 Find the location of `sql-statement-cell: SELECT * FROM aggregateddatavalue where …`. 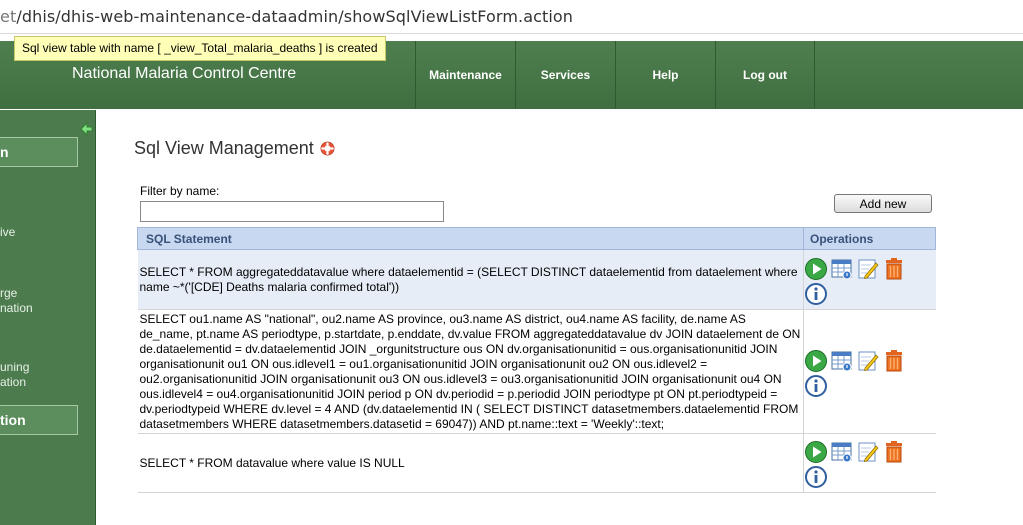

sql-statement-cell: SELECT * FROM aggregateddatavalue where … is located at coordinates (470, 279).